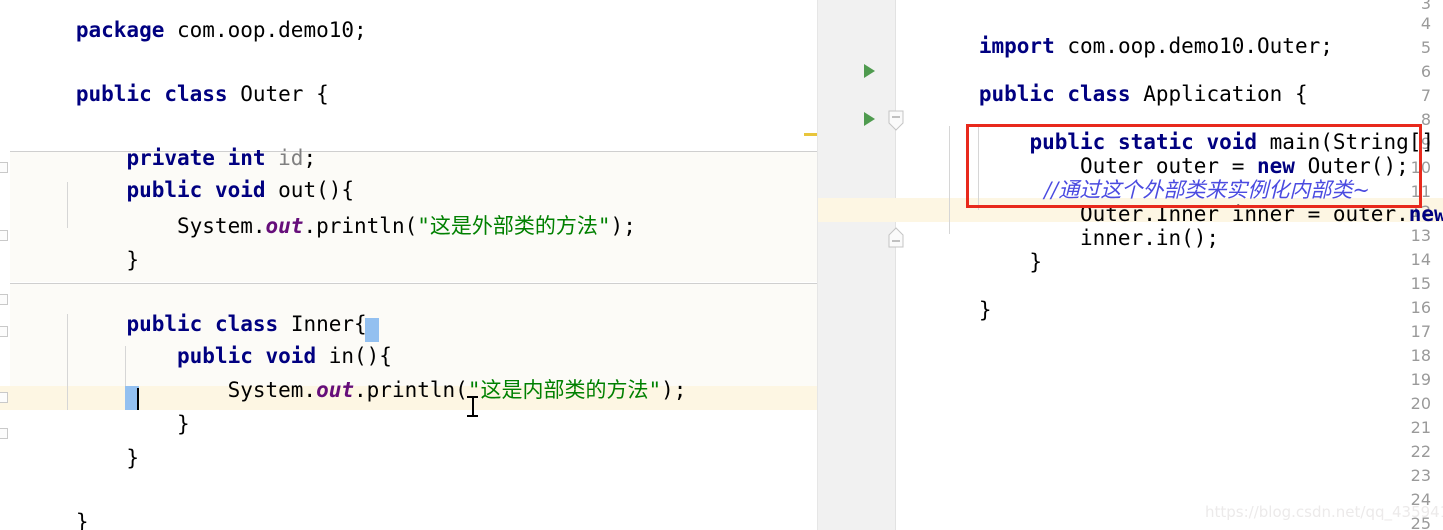 Image resolution: width=1443 pixels, height=530 pixels. What do you see at coordinates (1425, 23) in the screenshot?
I see `line-number: 4` at bounding box center [1425, 23].